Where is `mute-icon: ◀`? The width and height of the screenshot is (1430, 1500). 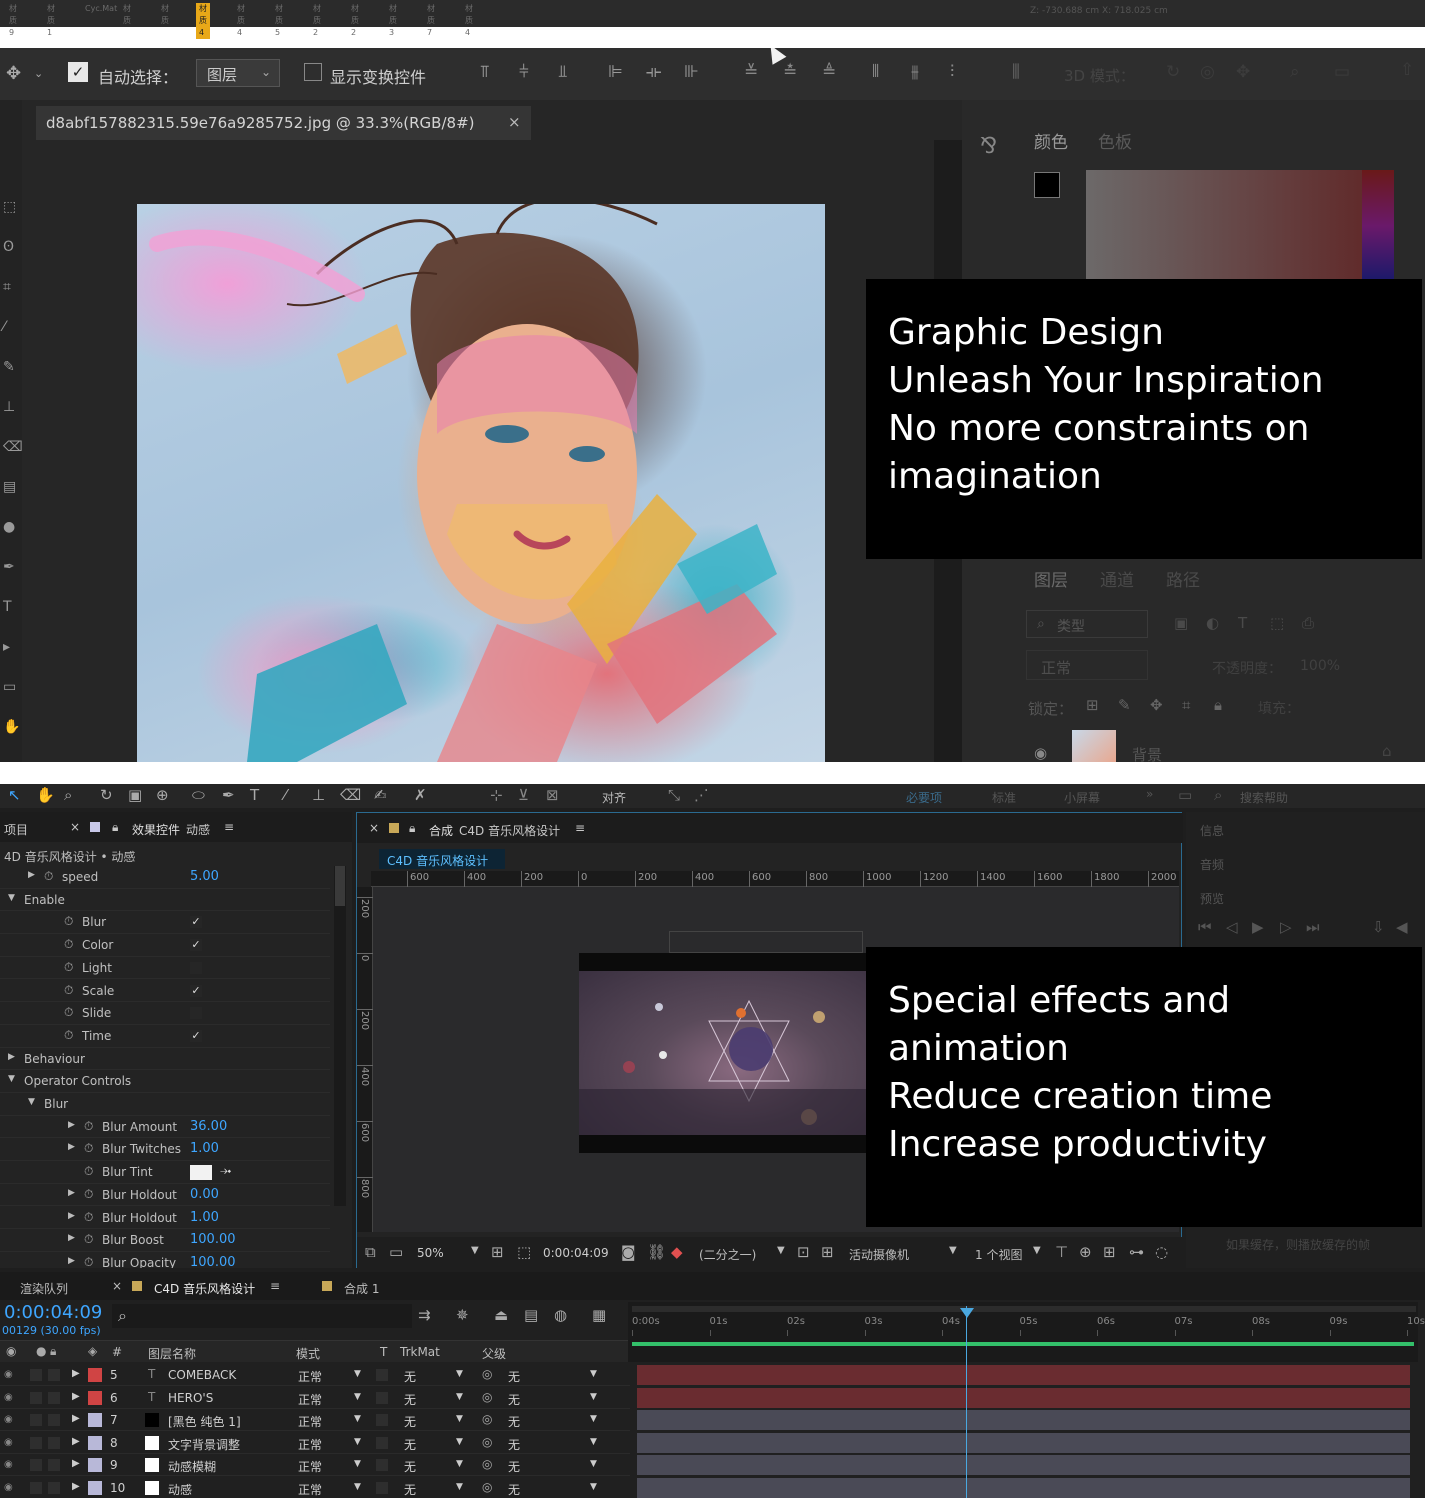 mute-icon: ◀ is located at coordinates (1402, 927).